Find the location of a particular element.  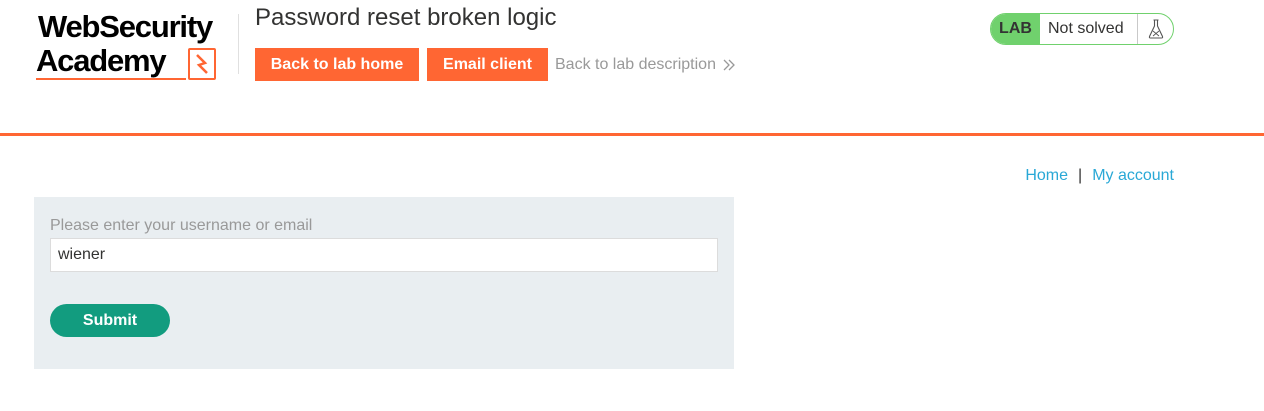

back-to-lab-description-link: Back to lab description is located at coordinates (645, 65).